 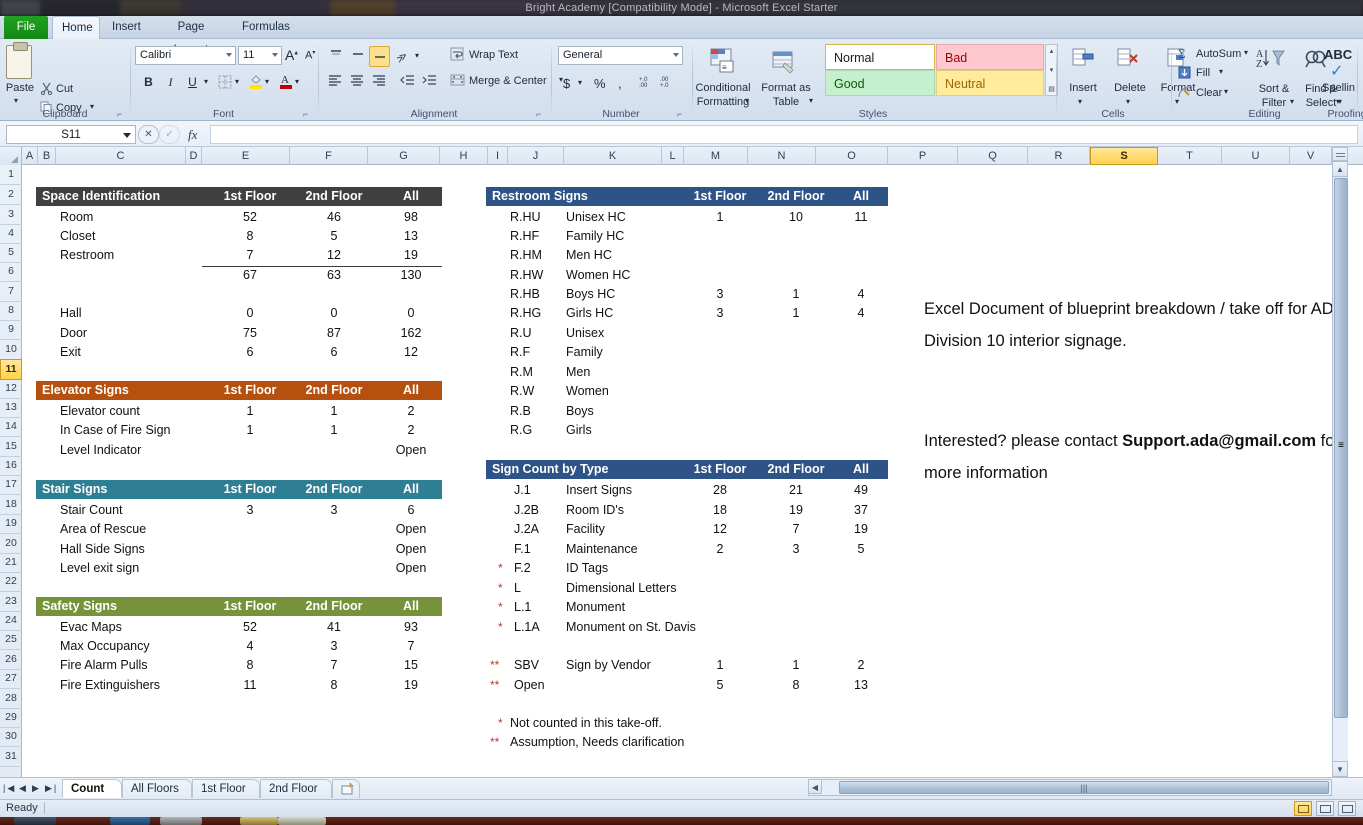 What do you see at coordinates (379, 82) in the screenshot?
I see `align-right-icon` at bounding box center [379, 82].